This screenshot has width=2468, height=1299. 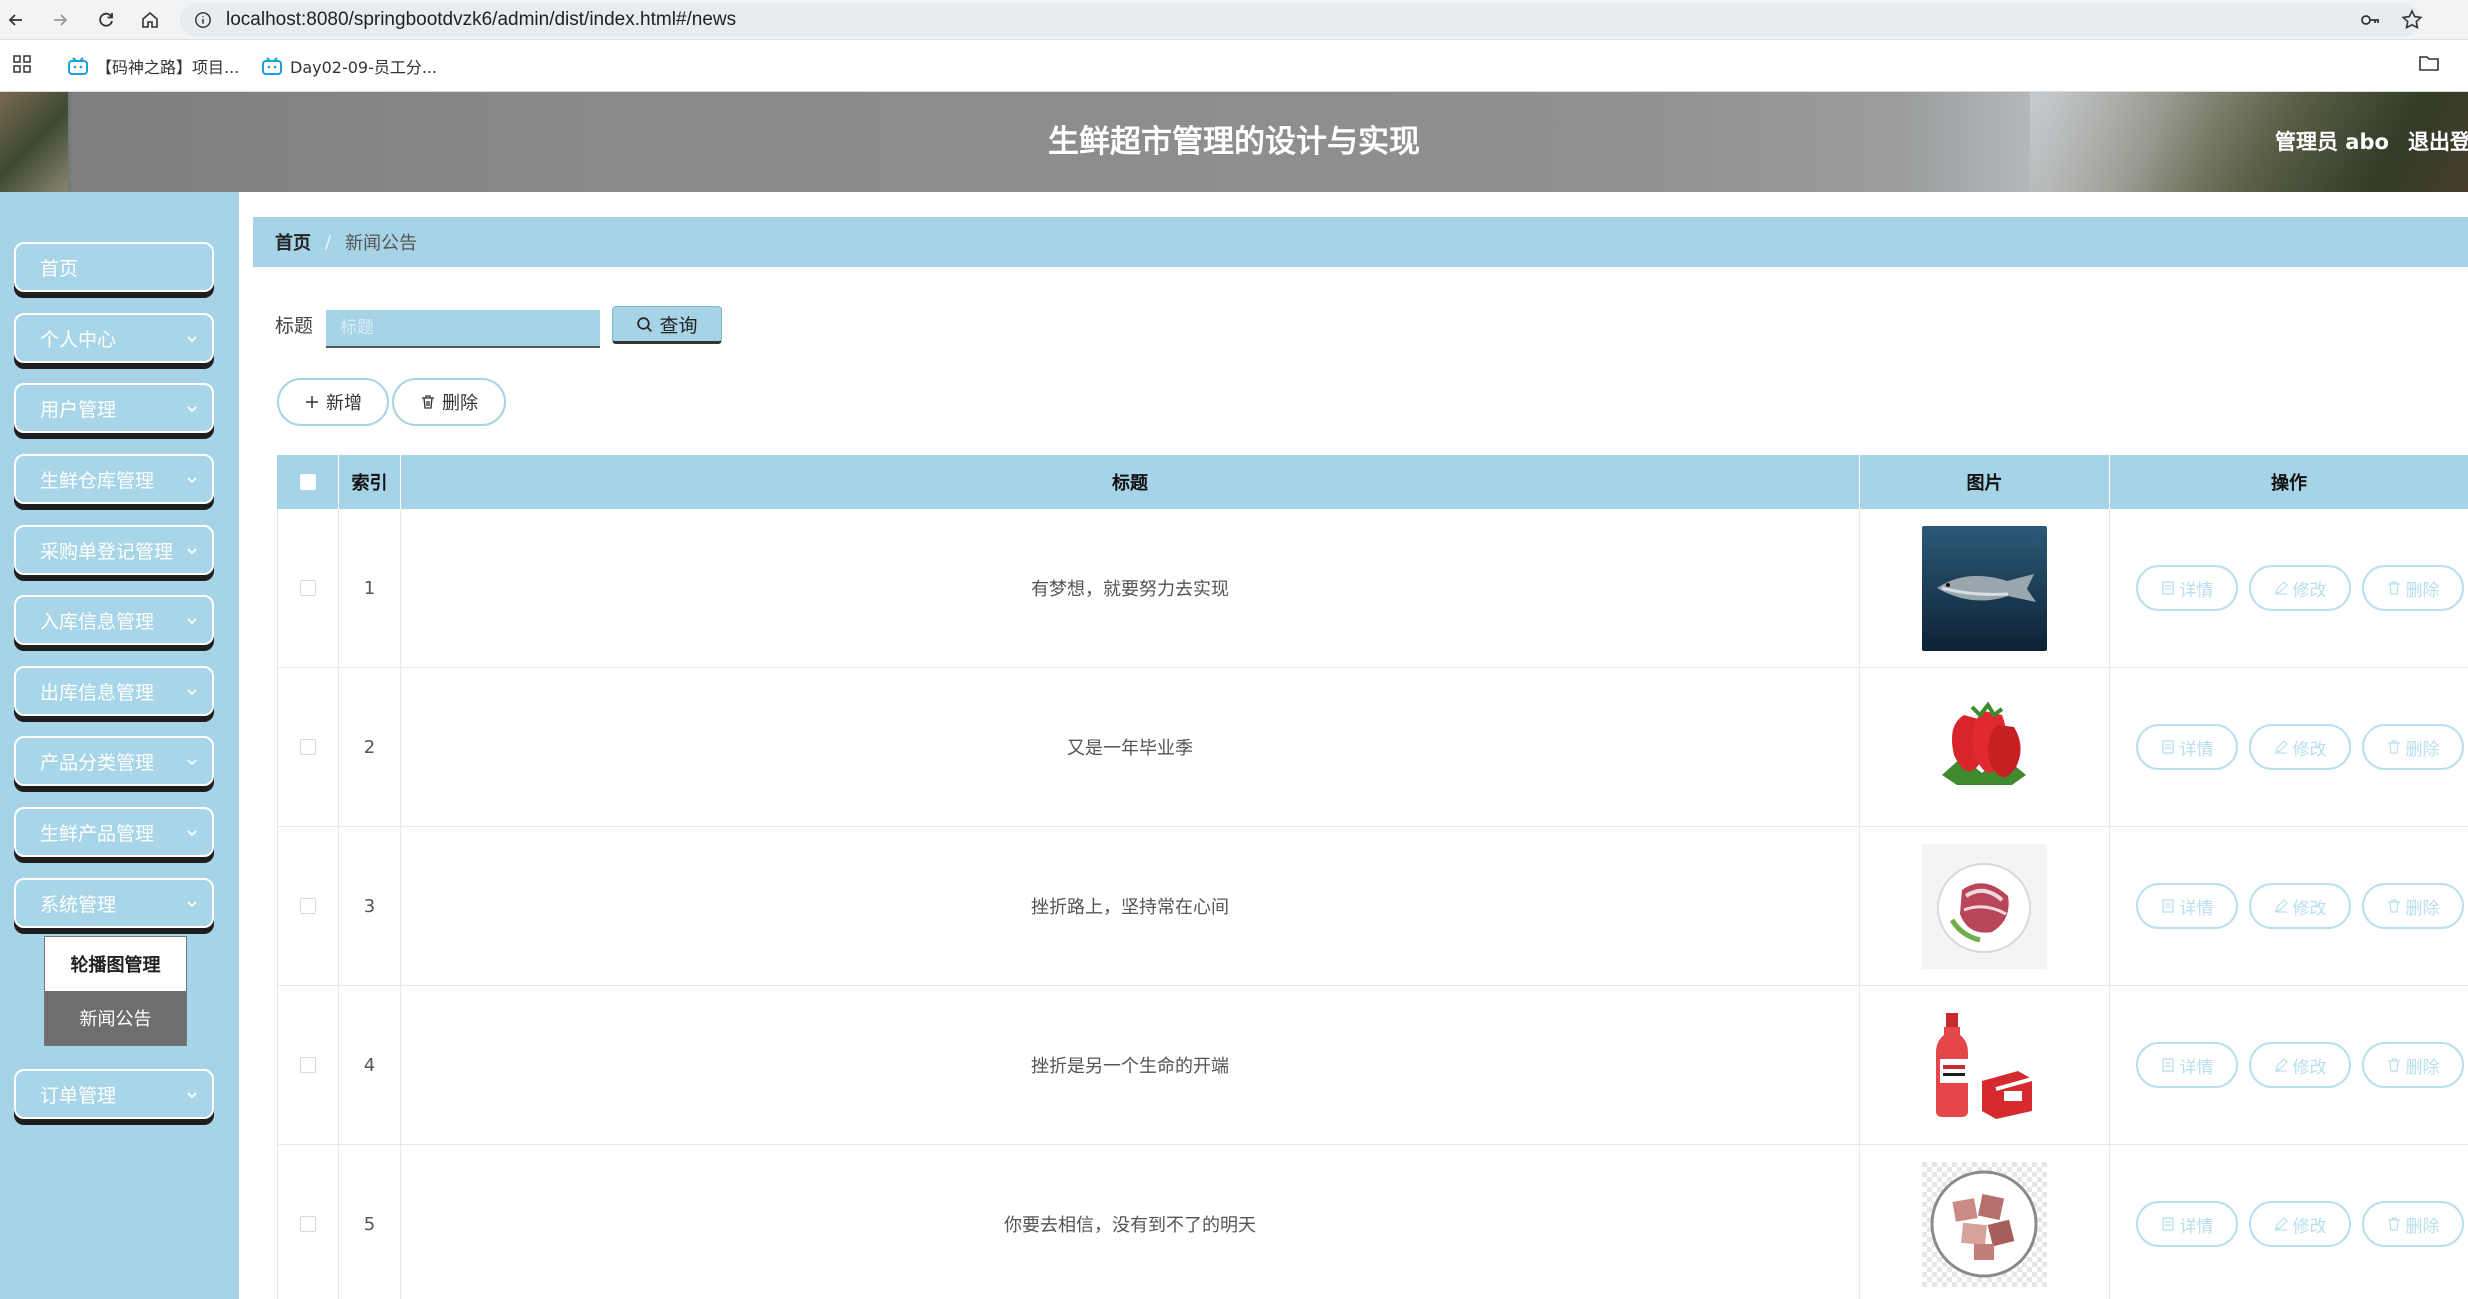 What do you see at coordinates (114, 267) in the screenshot?
I see `sidebar-item-home: 首页` at bounding box center [114, 267].